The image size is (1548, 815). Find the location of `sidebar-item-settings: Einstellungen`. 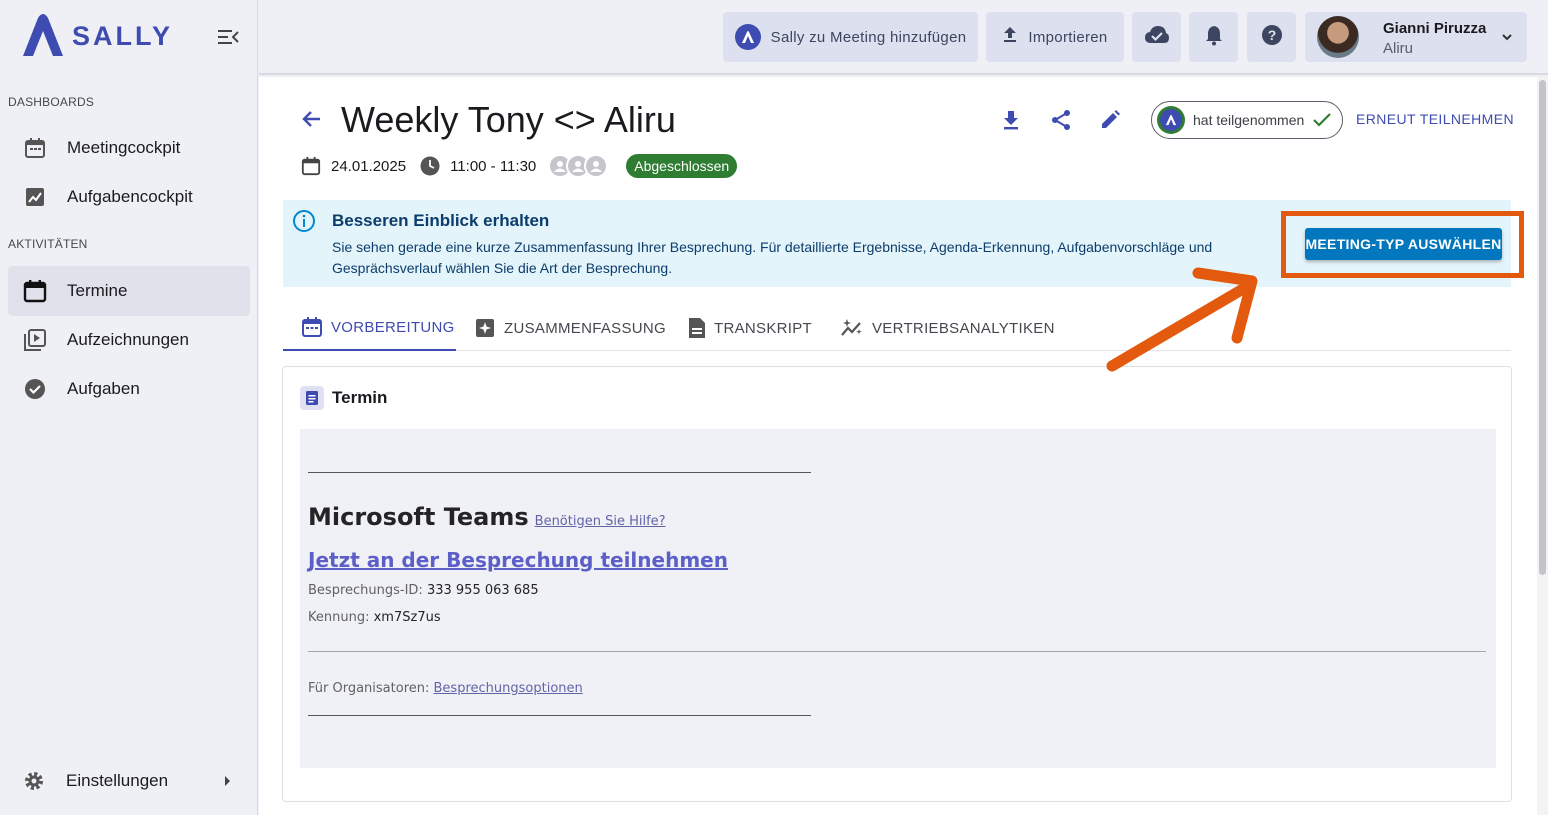

sidebar-item-settings: Einstellungen is located at coordinates (129, 781).